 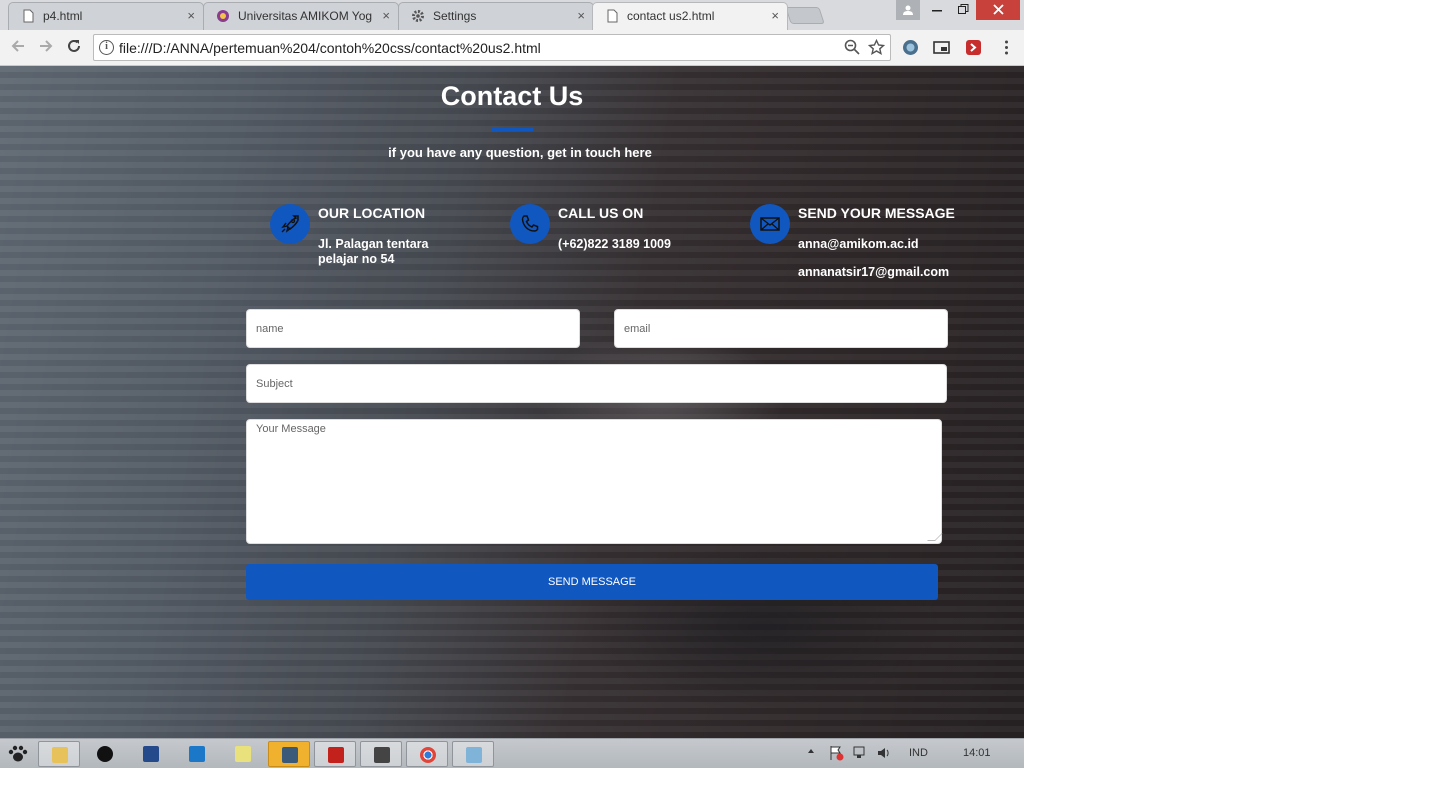 I want to click on tab-title: Settings, so click(x=455, y=16).